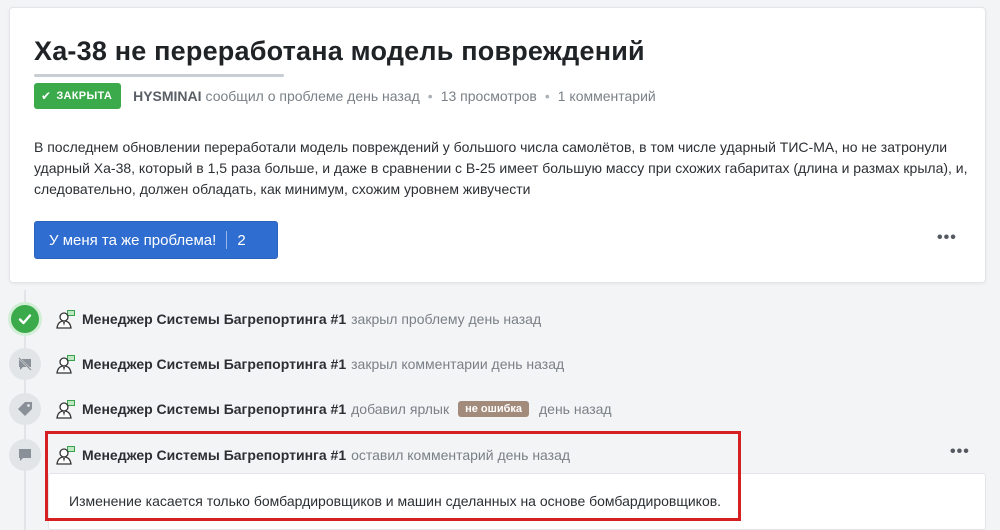 Image resolution: width=1000 pixels, height=530 pixels. I want to click on check-icon: ✔, so click(46, 96).